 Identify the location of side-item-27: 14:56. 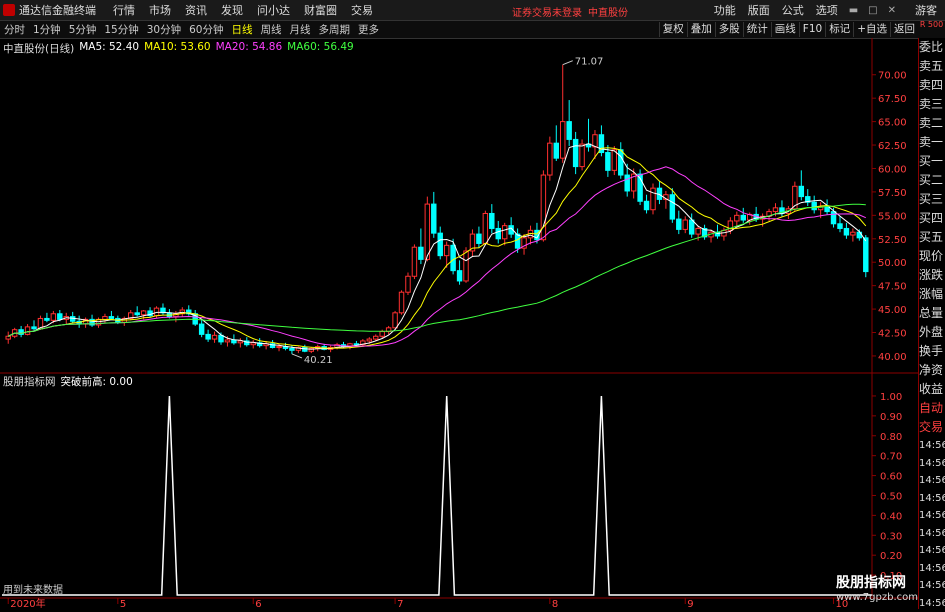
(932, 551).